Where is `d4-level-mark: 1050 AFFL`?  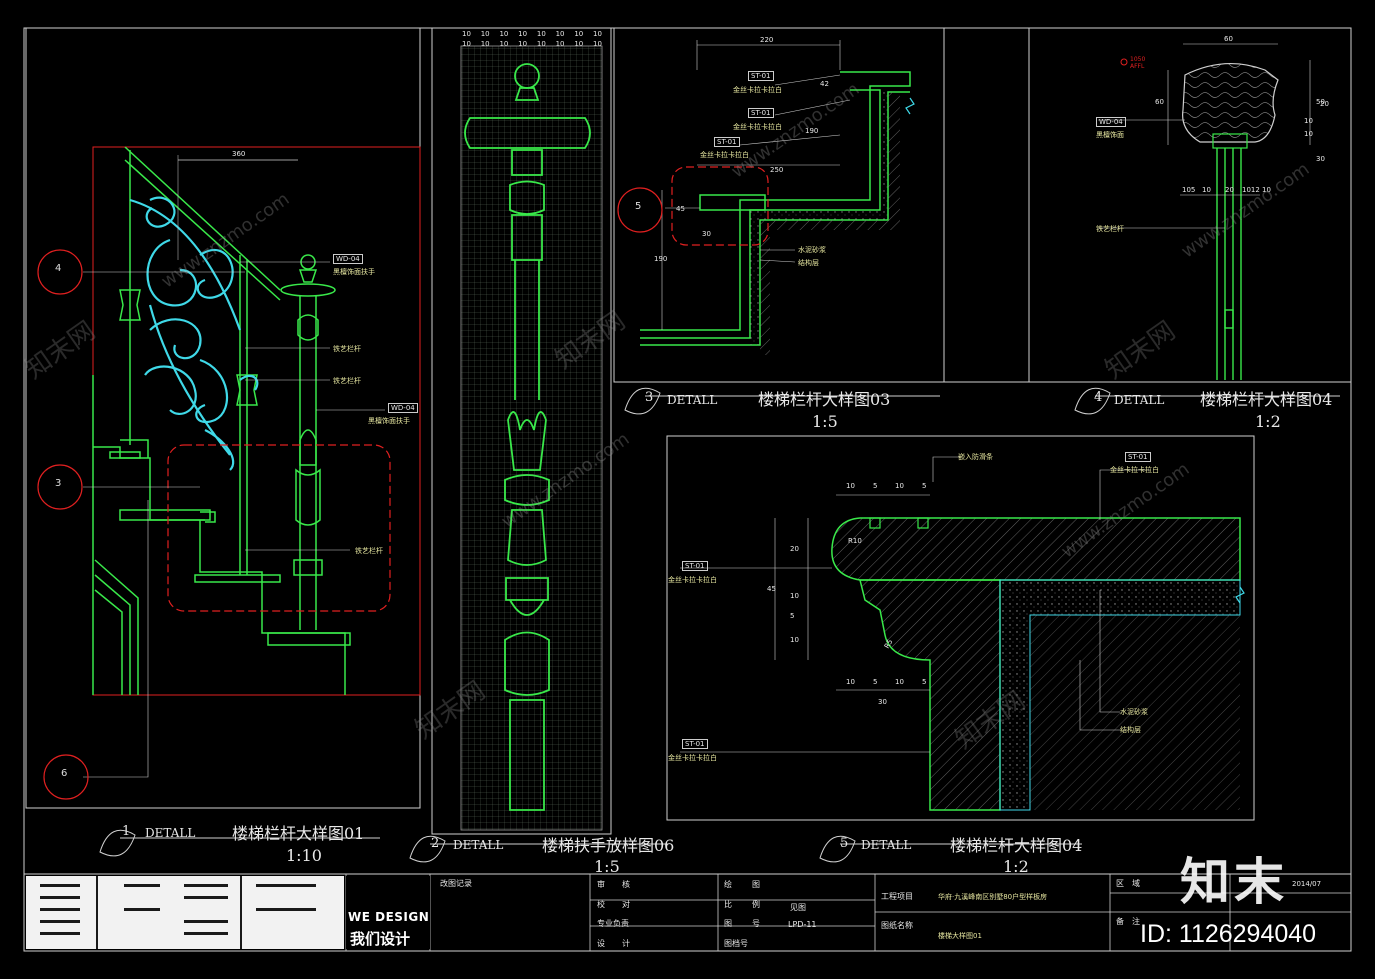 d4-level-mark: 1050 AFFL is located at coordinates (1138, 63).